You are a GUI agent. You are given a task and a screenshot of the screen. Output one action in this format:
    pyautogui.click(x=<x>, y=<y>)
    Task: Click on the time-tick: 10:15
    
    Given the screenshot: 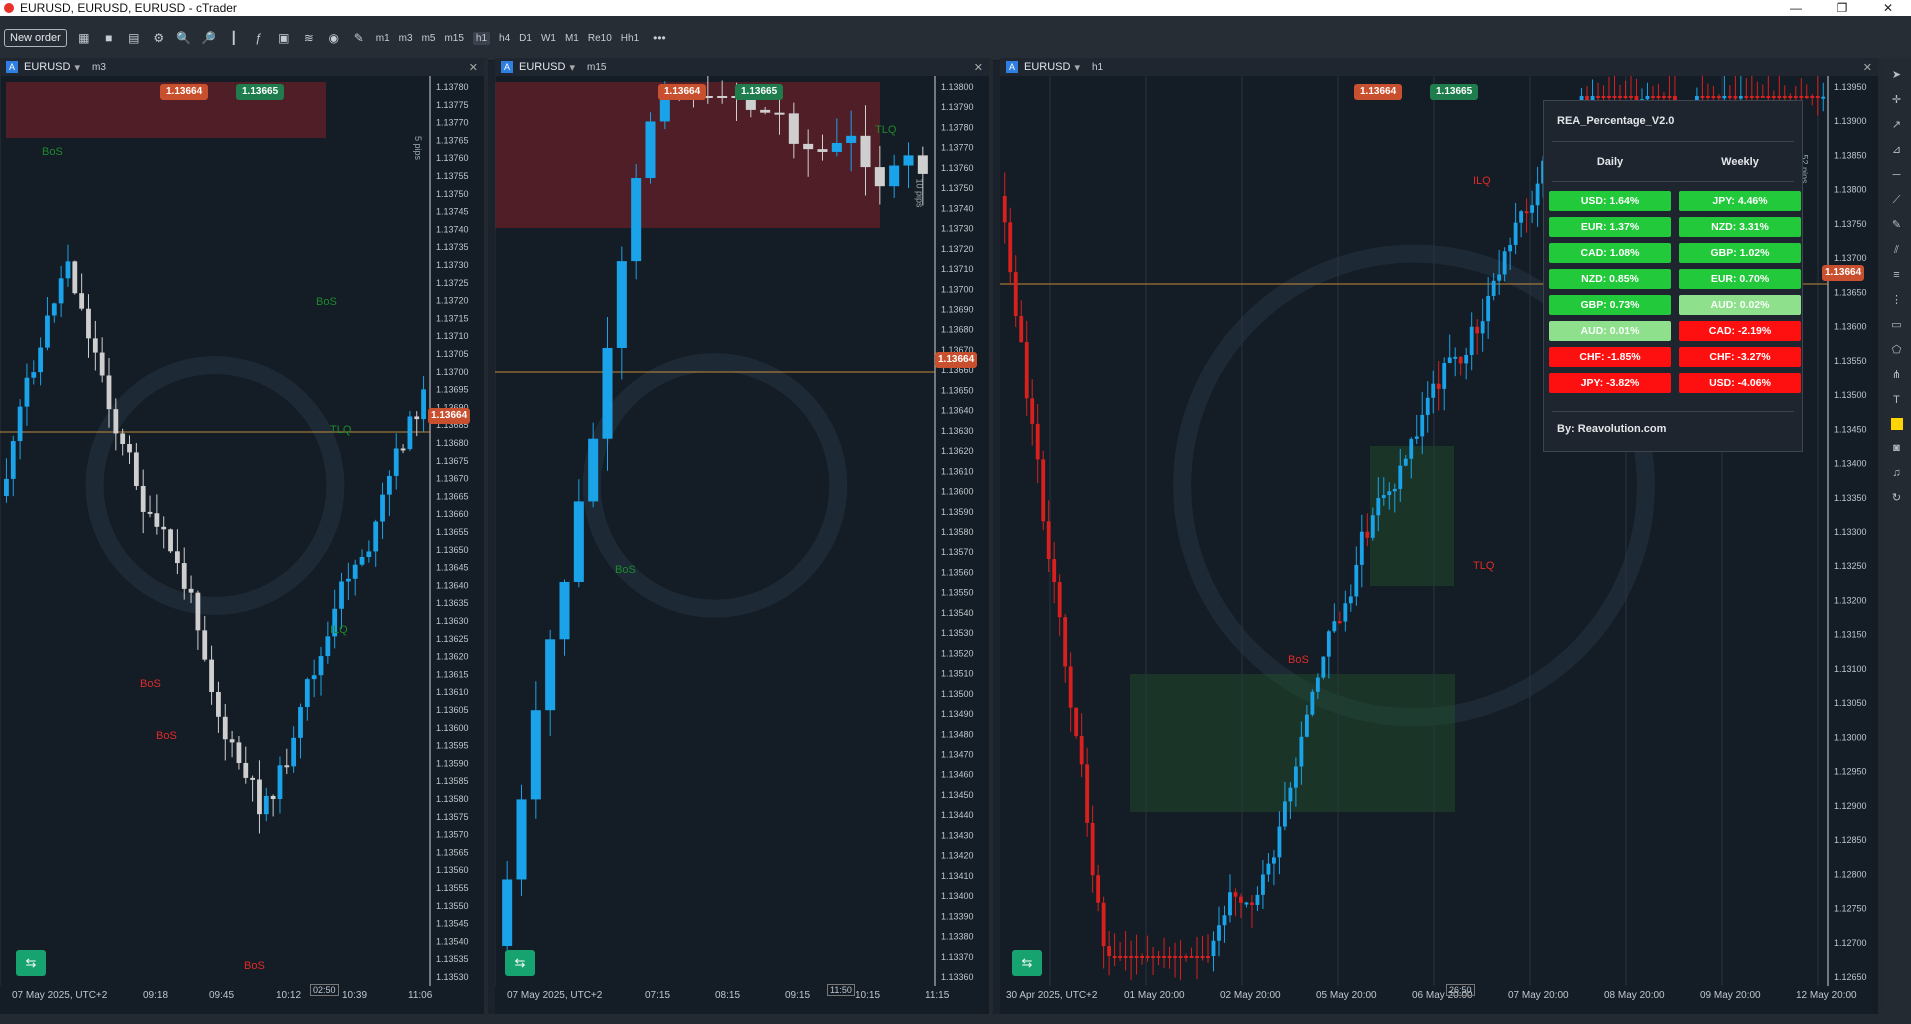 What is the action you would take?
    pyautogui.click(x=868, y=995)
    